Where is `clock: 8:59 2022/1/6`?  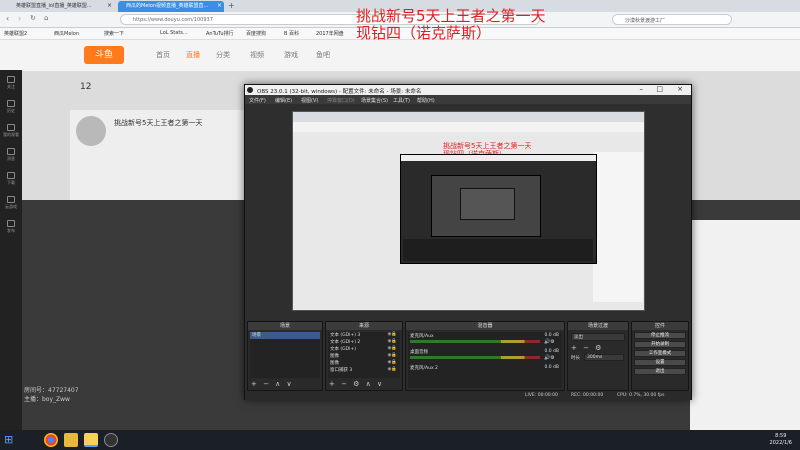
clock: 8:59 2022/1/6 is located at coordinates (781, 440).